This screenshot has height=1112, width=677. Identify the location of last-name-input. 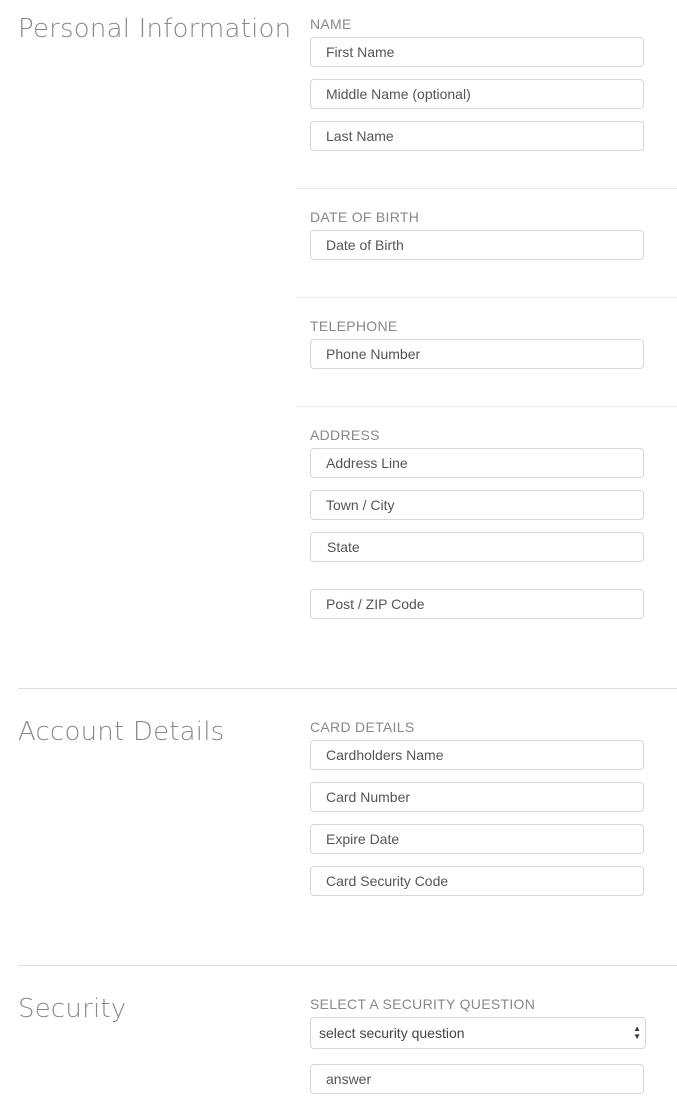
(477, 136).